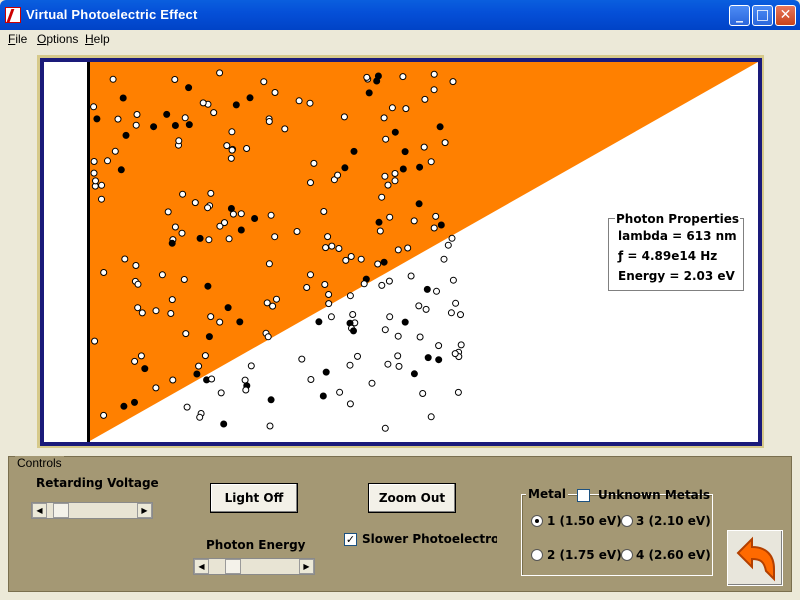 This screenshot has width=800, height=600. Describe the element at coordinates (762, 15) in the screenshot. I see `maximize-button: □` at that location.